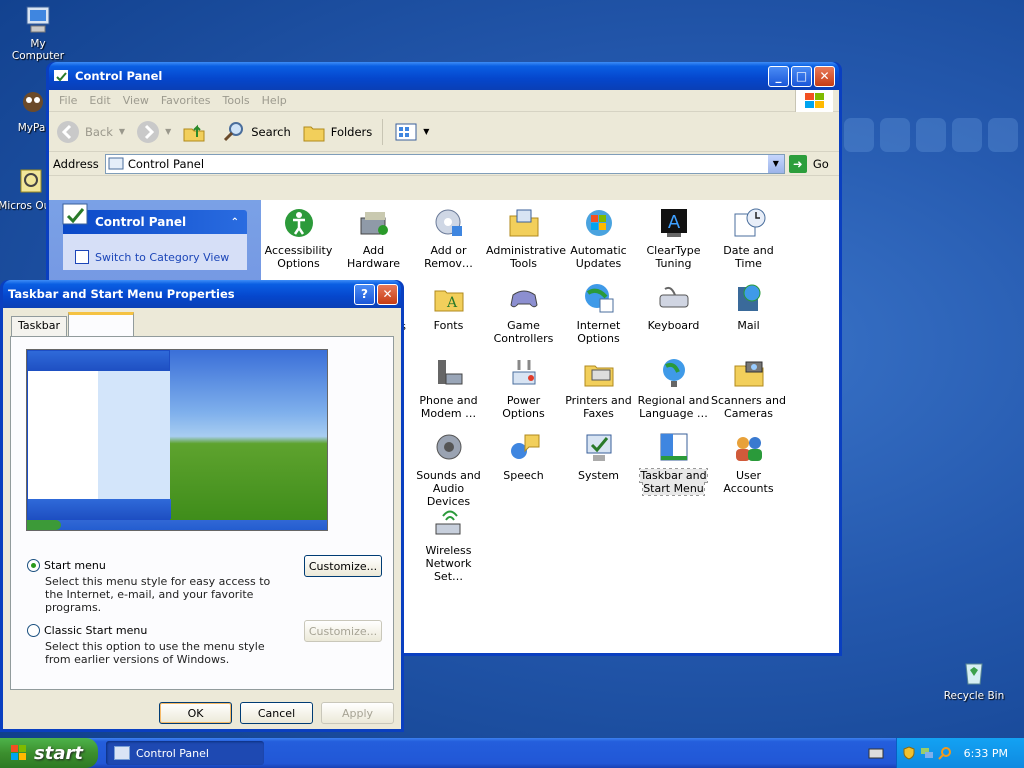 The image size is (1024, 768). What do you see at coordinates (444, 76) in the screenshot?
I see `control-panel-titlebar: Control Panel _ □ ✕` at bounding box center [444, 76].